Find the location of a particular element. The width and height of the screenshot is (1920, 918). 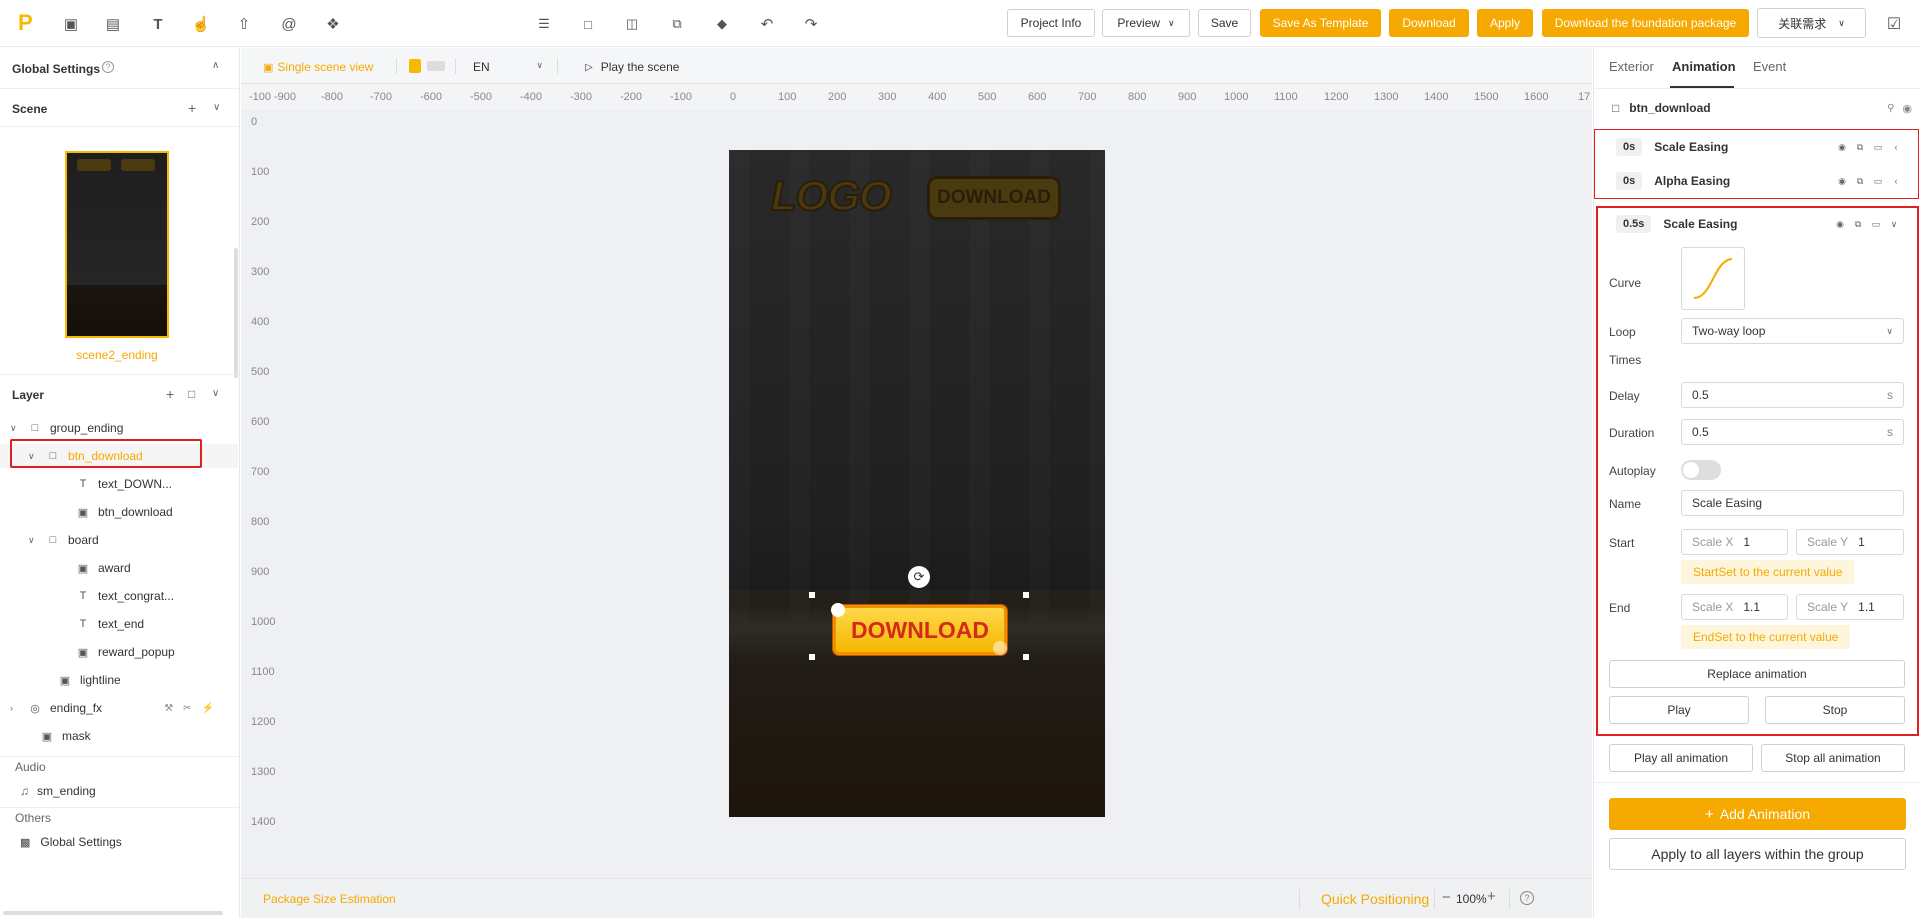

zoom-in-button: + is located at coordinates (1491, 896).